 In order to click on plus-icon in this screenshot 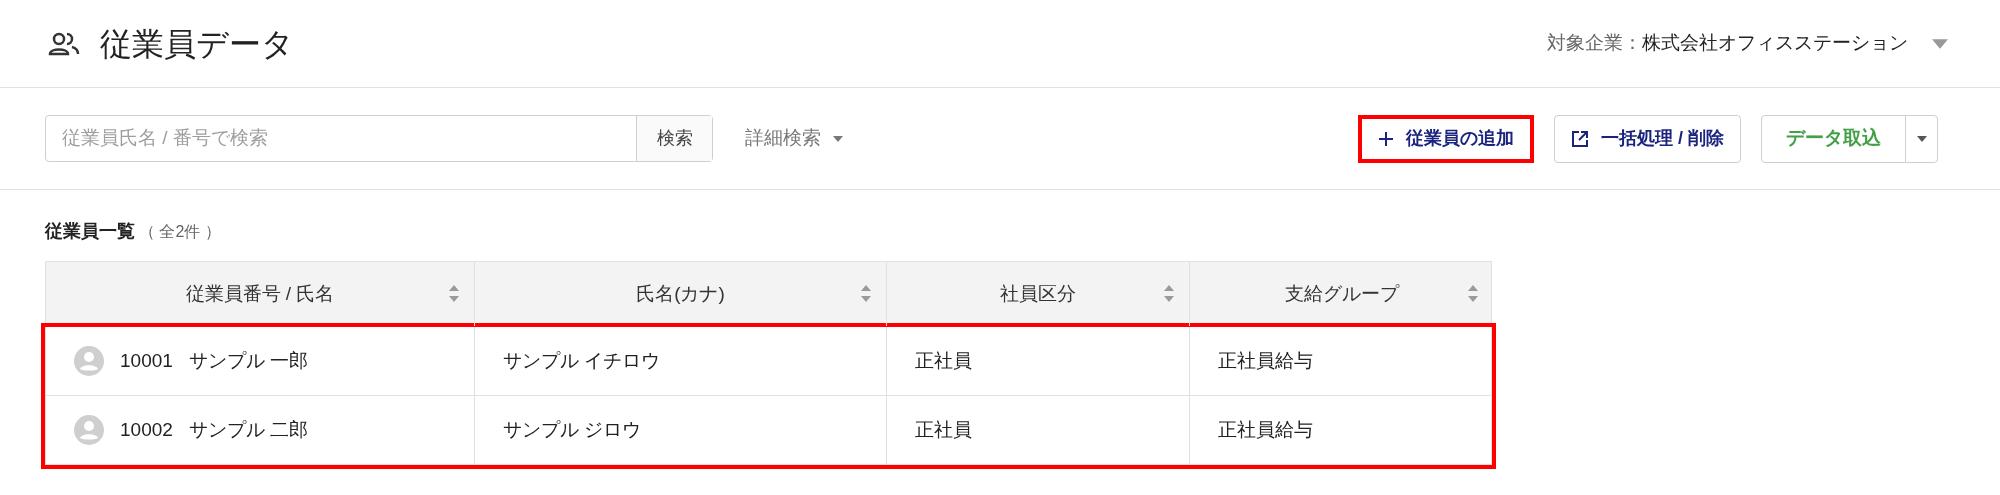, I will do `click(1386, 138)`.